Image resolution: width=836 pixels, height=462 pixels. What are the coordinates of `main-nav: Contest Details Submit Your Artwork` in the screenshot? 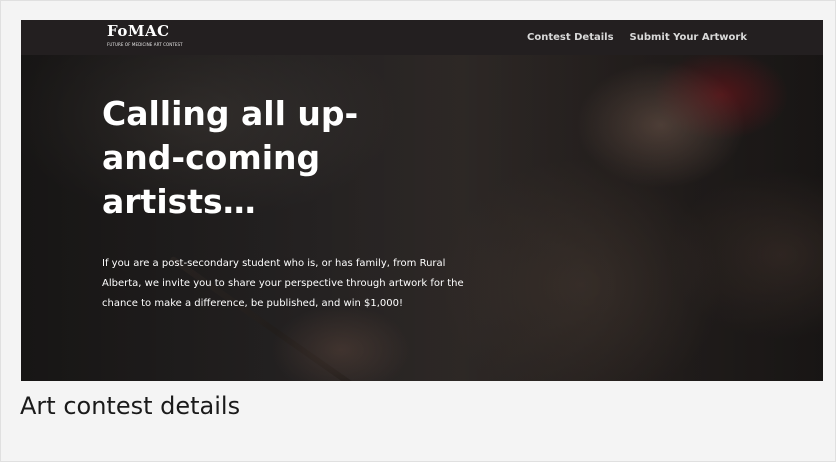 It's located at (637, 37).